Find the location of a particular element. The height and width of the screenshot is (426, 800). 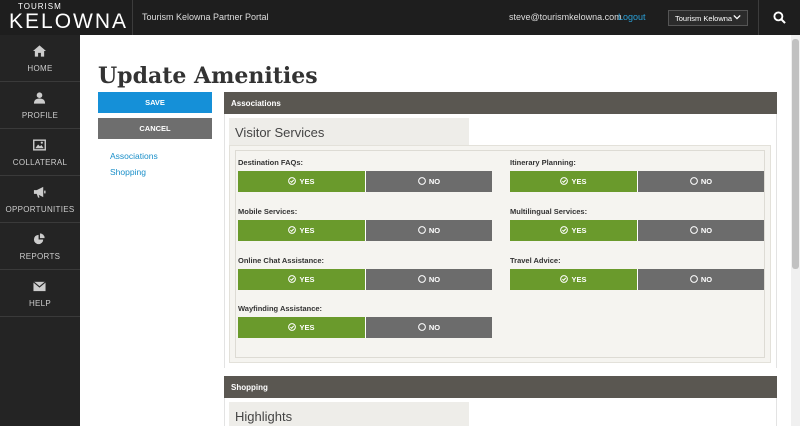

chevron-down-icon is located at coordinates (737, 18).